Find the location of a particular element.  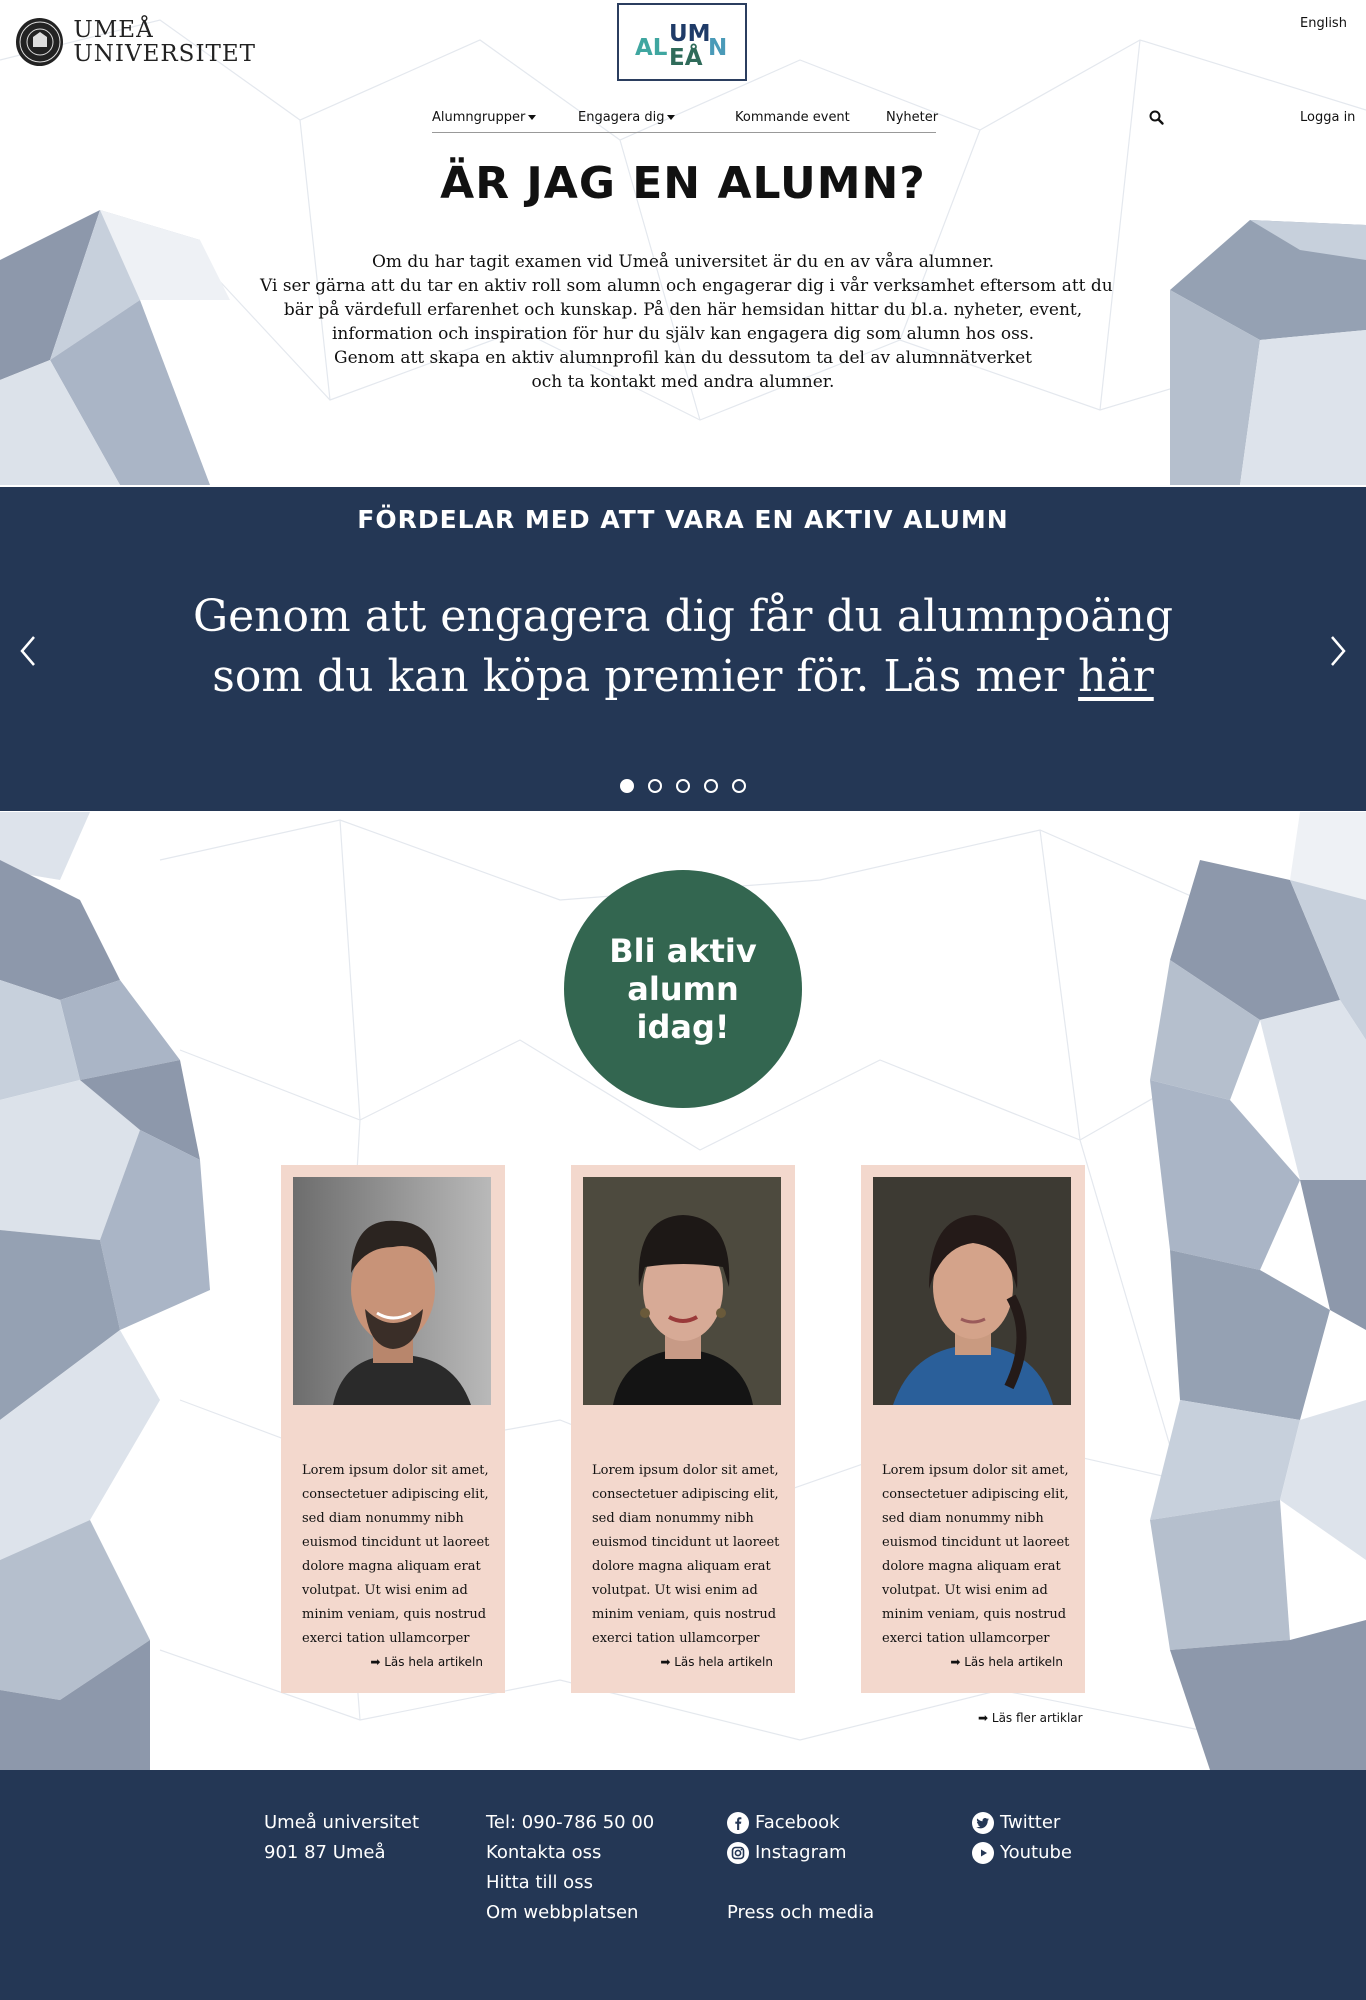

nav-item-kommande-event: Kommande event is located at coordinates (792, 117).